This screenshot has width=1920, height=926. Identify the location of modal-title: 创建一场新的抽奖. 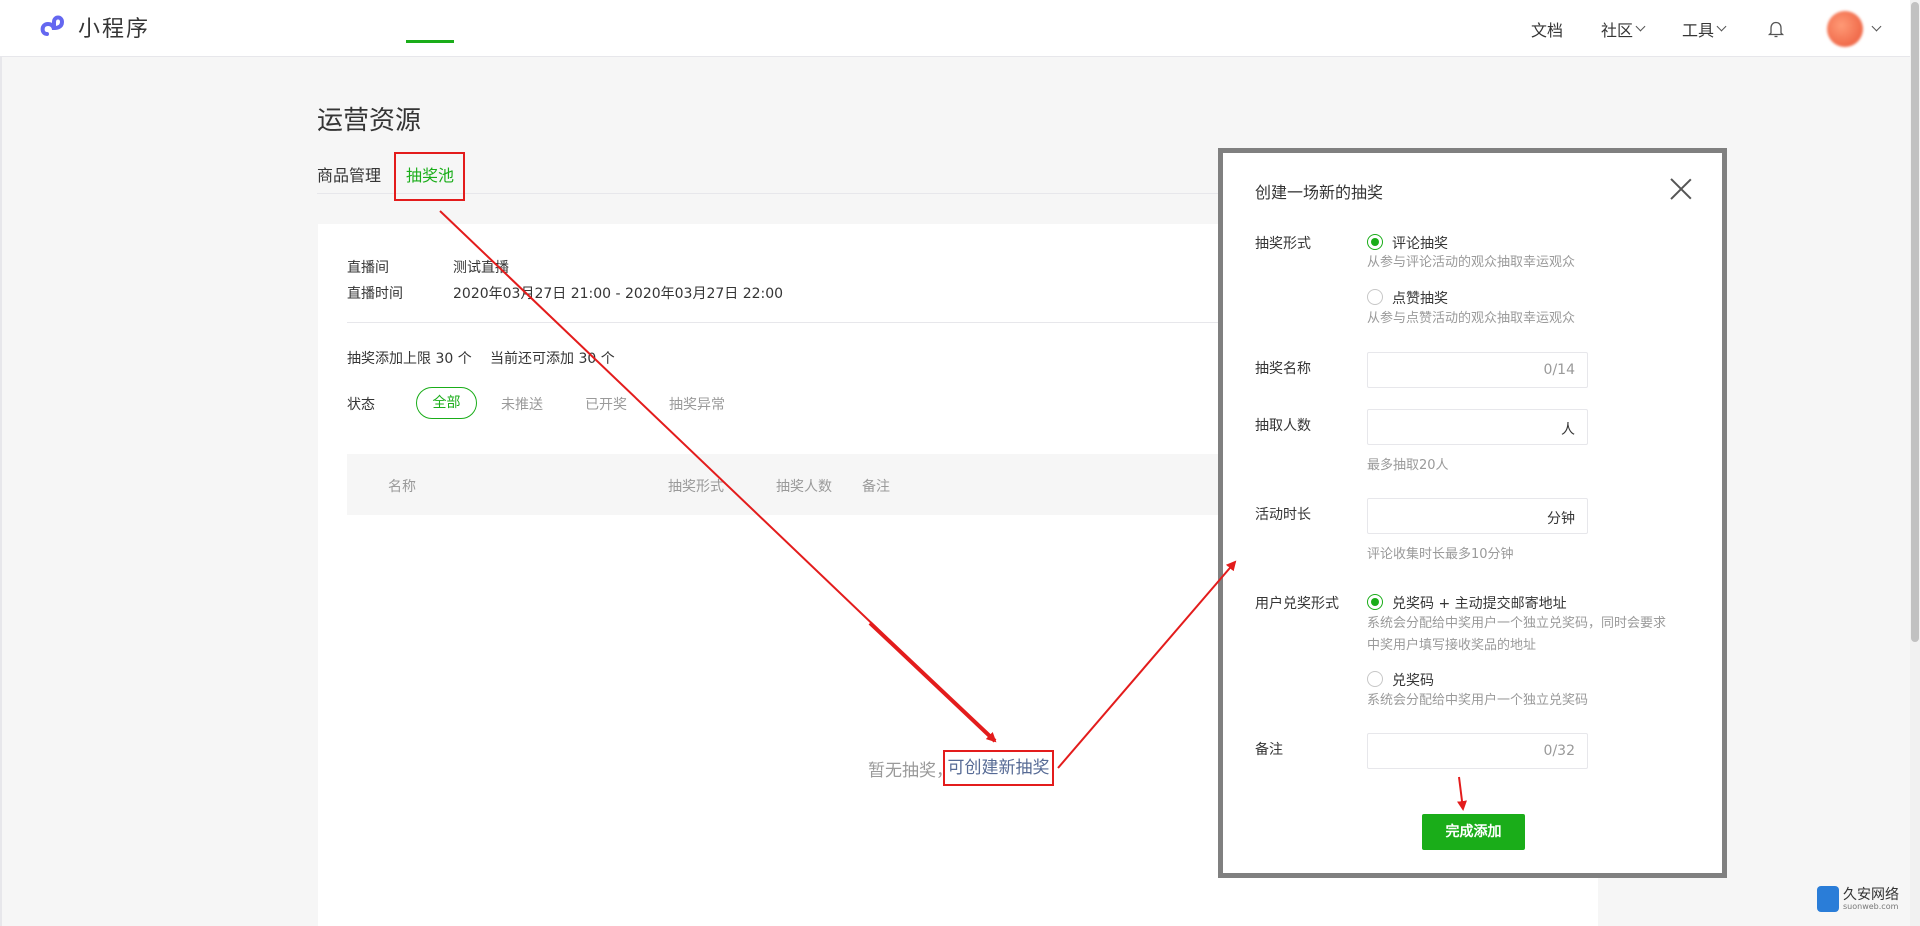
(1319, 192).